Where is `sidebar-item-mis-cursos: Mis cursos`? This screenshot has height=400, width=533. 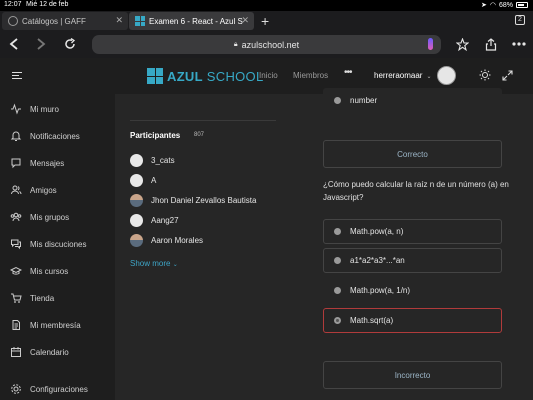 sidebar-item-mis-cursos: Mis cursos is located at coordinates (39, 271).